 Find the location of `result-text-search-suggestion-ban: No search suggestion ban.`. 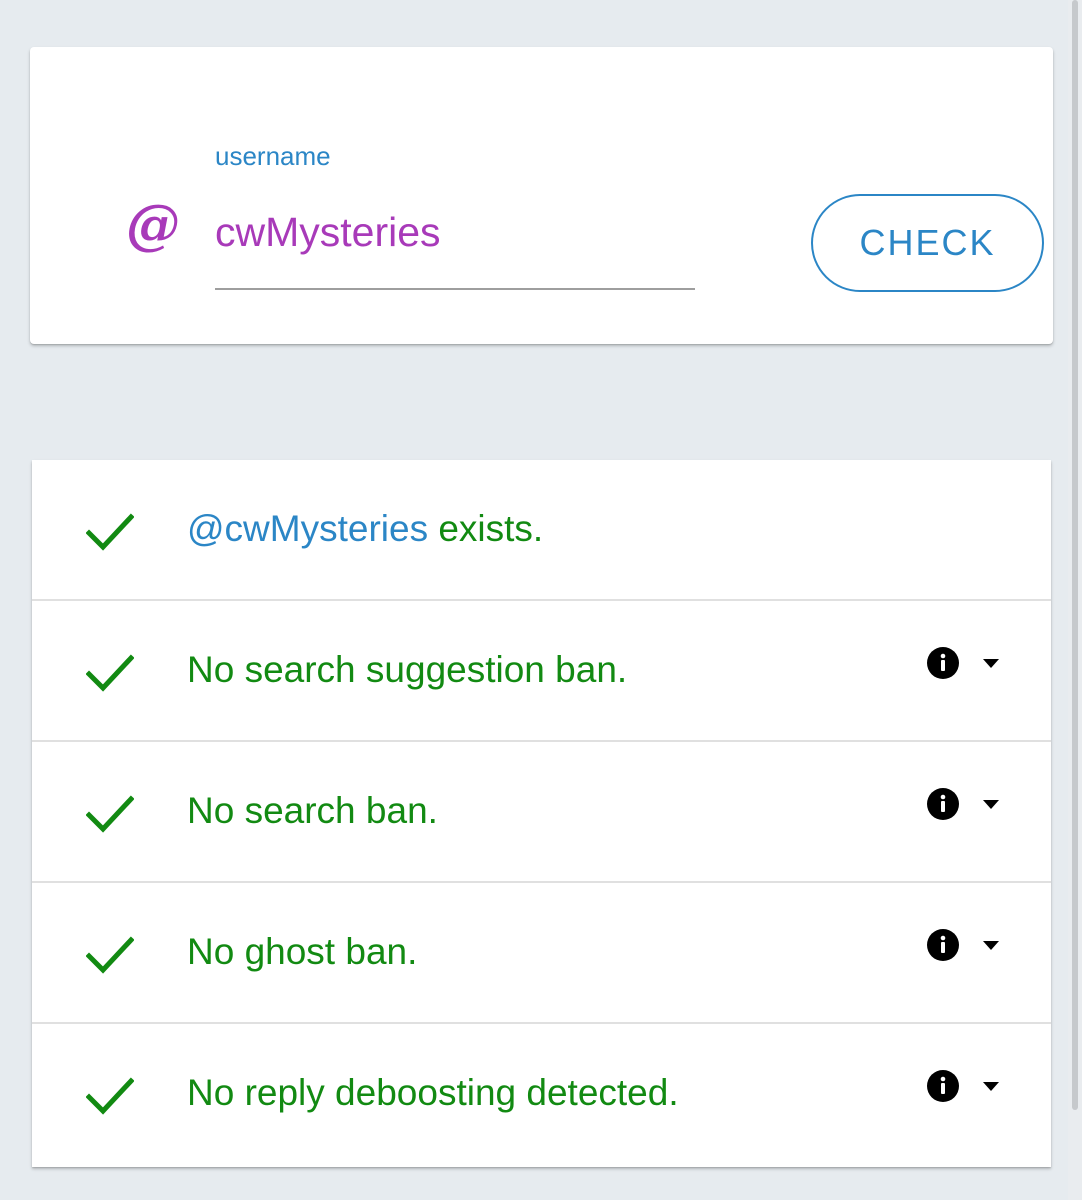

result-text-search-suggestion-ban: No search suggestion ban. is located at coordinates (407, 669).